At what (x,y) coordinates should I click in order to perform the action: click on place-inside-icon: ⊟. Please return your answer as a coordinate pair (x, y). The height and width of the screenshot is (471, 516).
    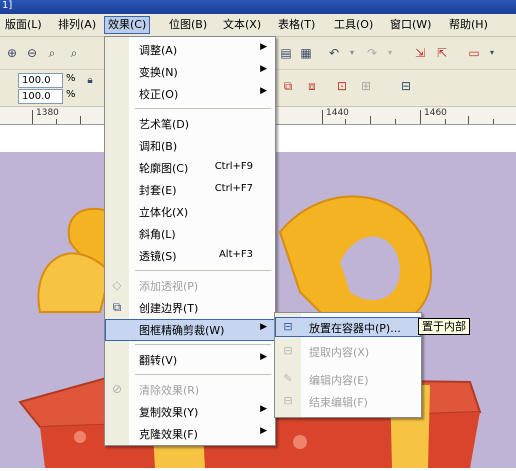
    Looking at the image, I should click on (288, 326).